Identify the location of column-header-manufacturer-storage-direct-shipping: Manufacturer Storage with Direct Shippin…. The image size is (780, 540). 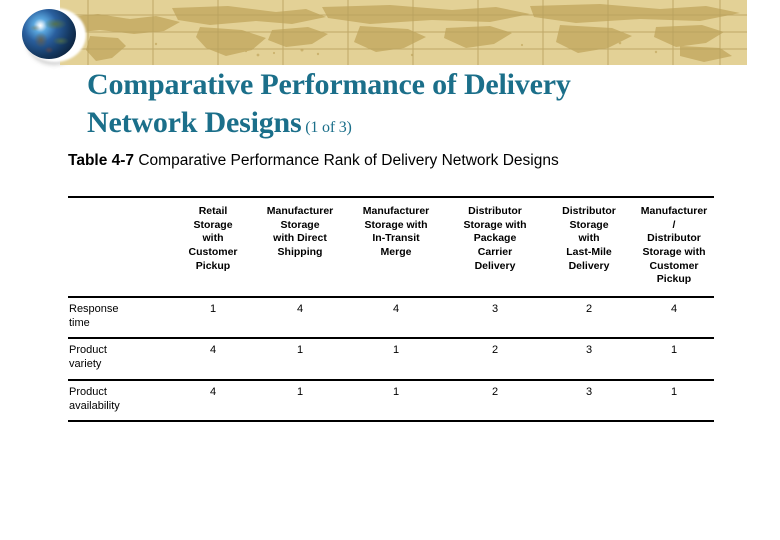
(300, 247).